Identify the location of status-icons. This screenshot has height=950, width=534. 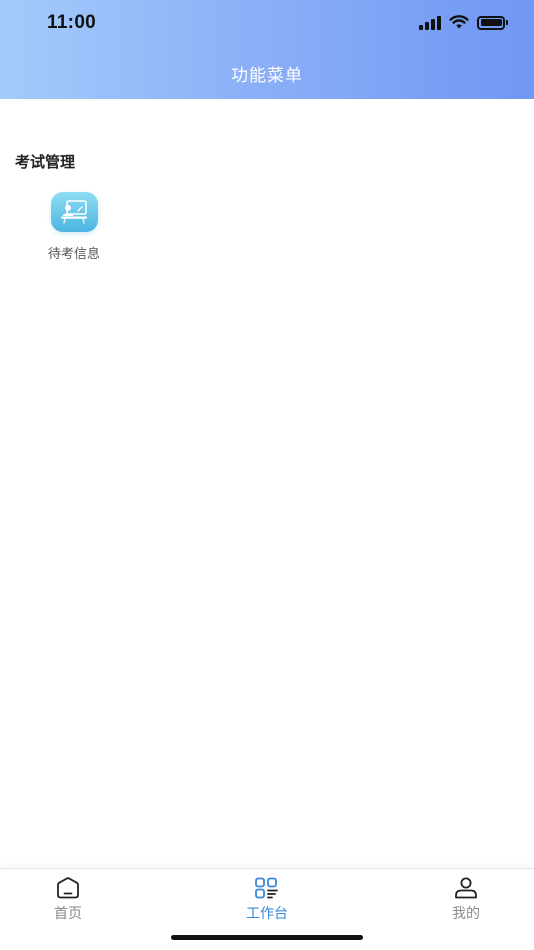
(463, 22).